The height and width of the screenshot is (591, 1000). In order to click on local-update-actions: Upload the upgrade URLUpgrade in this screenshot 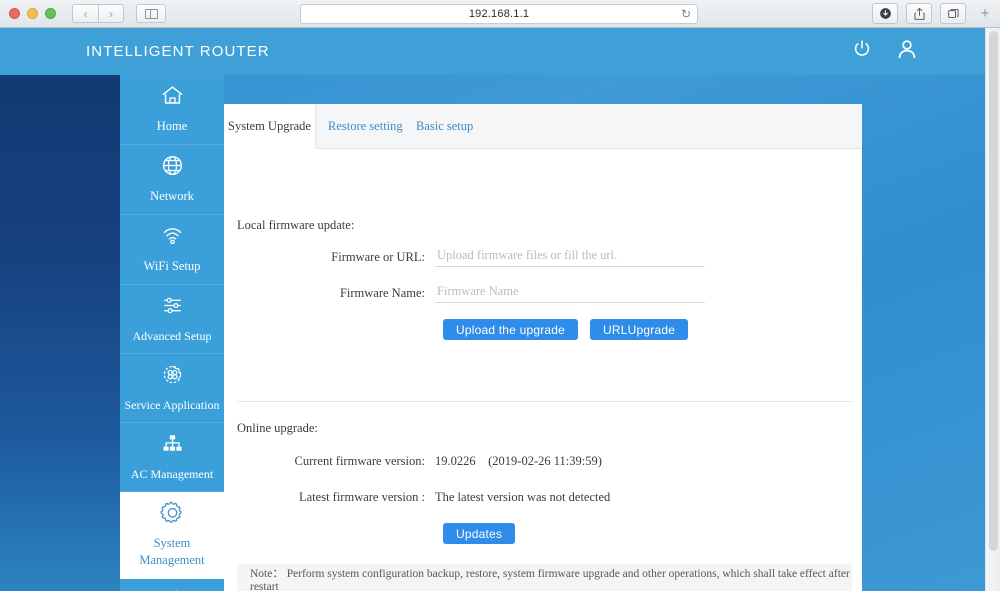, I will do `click(566, 329)`.